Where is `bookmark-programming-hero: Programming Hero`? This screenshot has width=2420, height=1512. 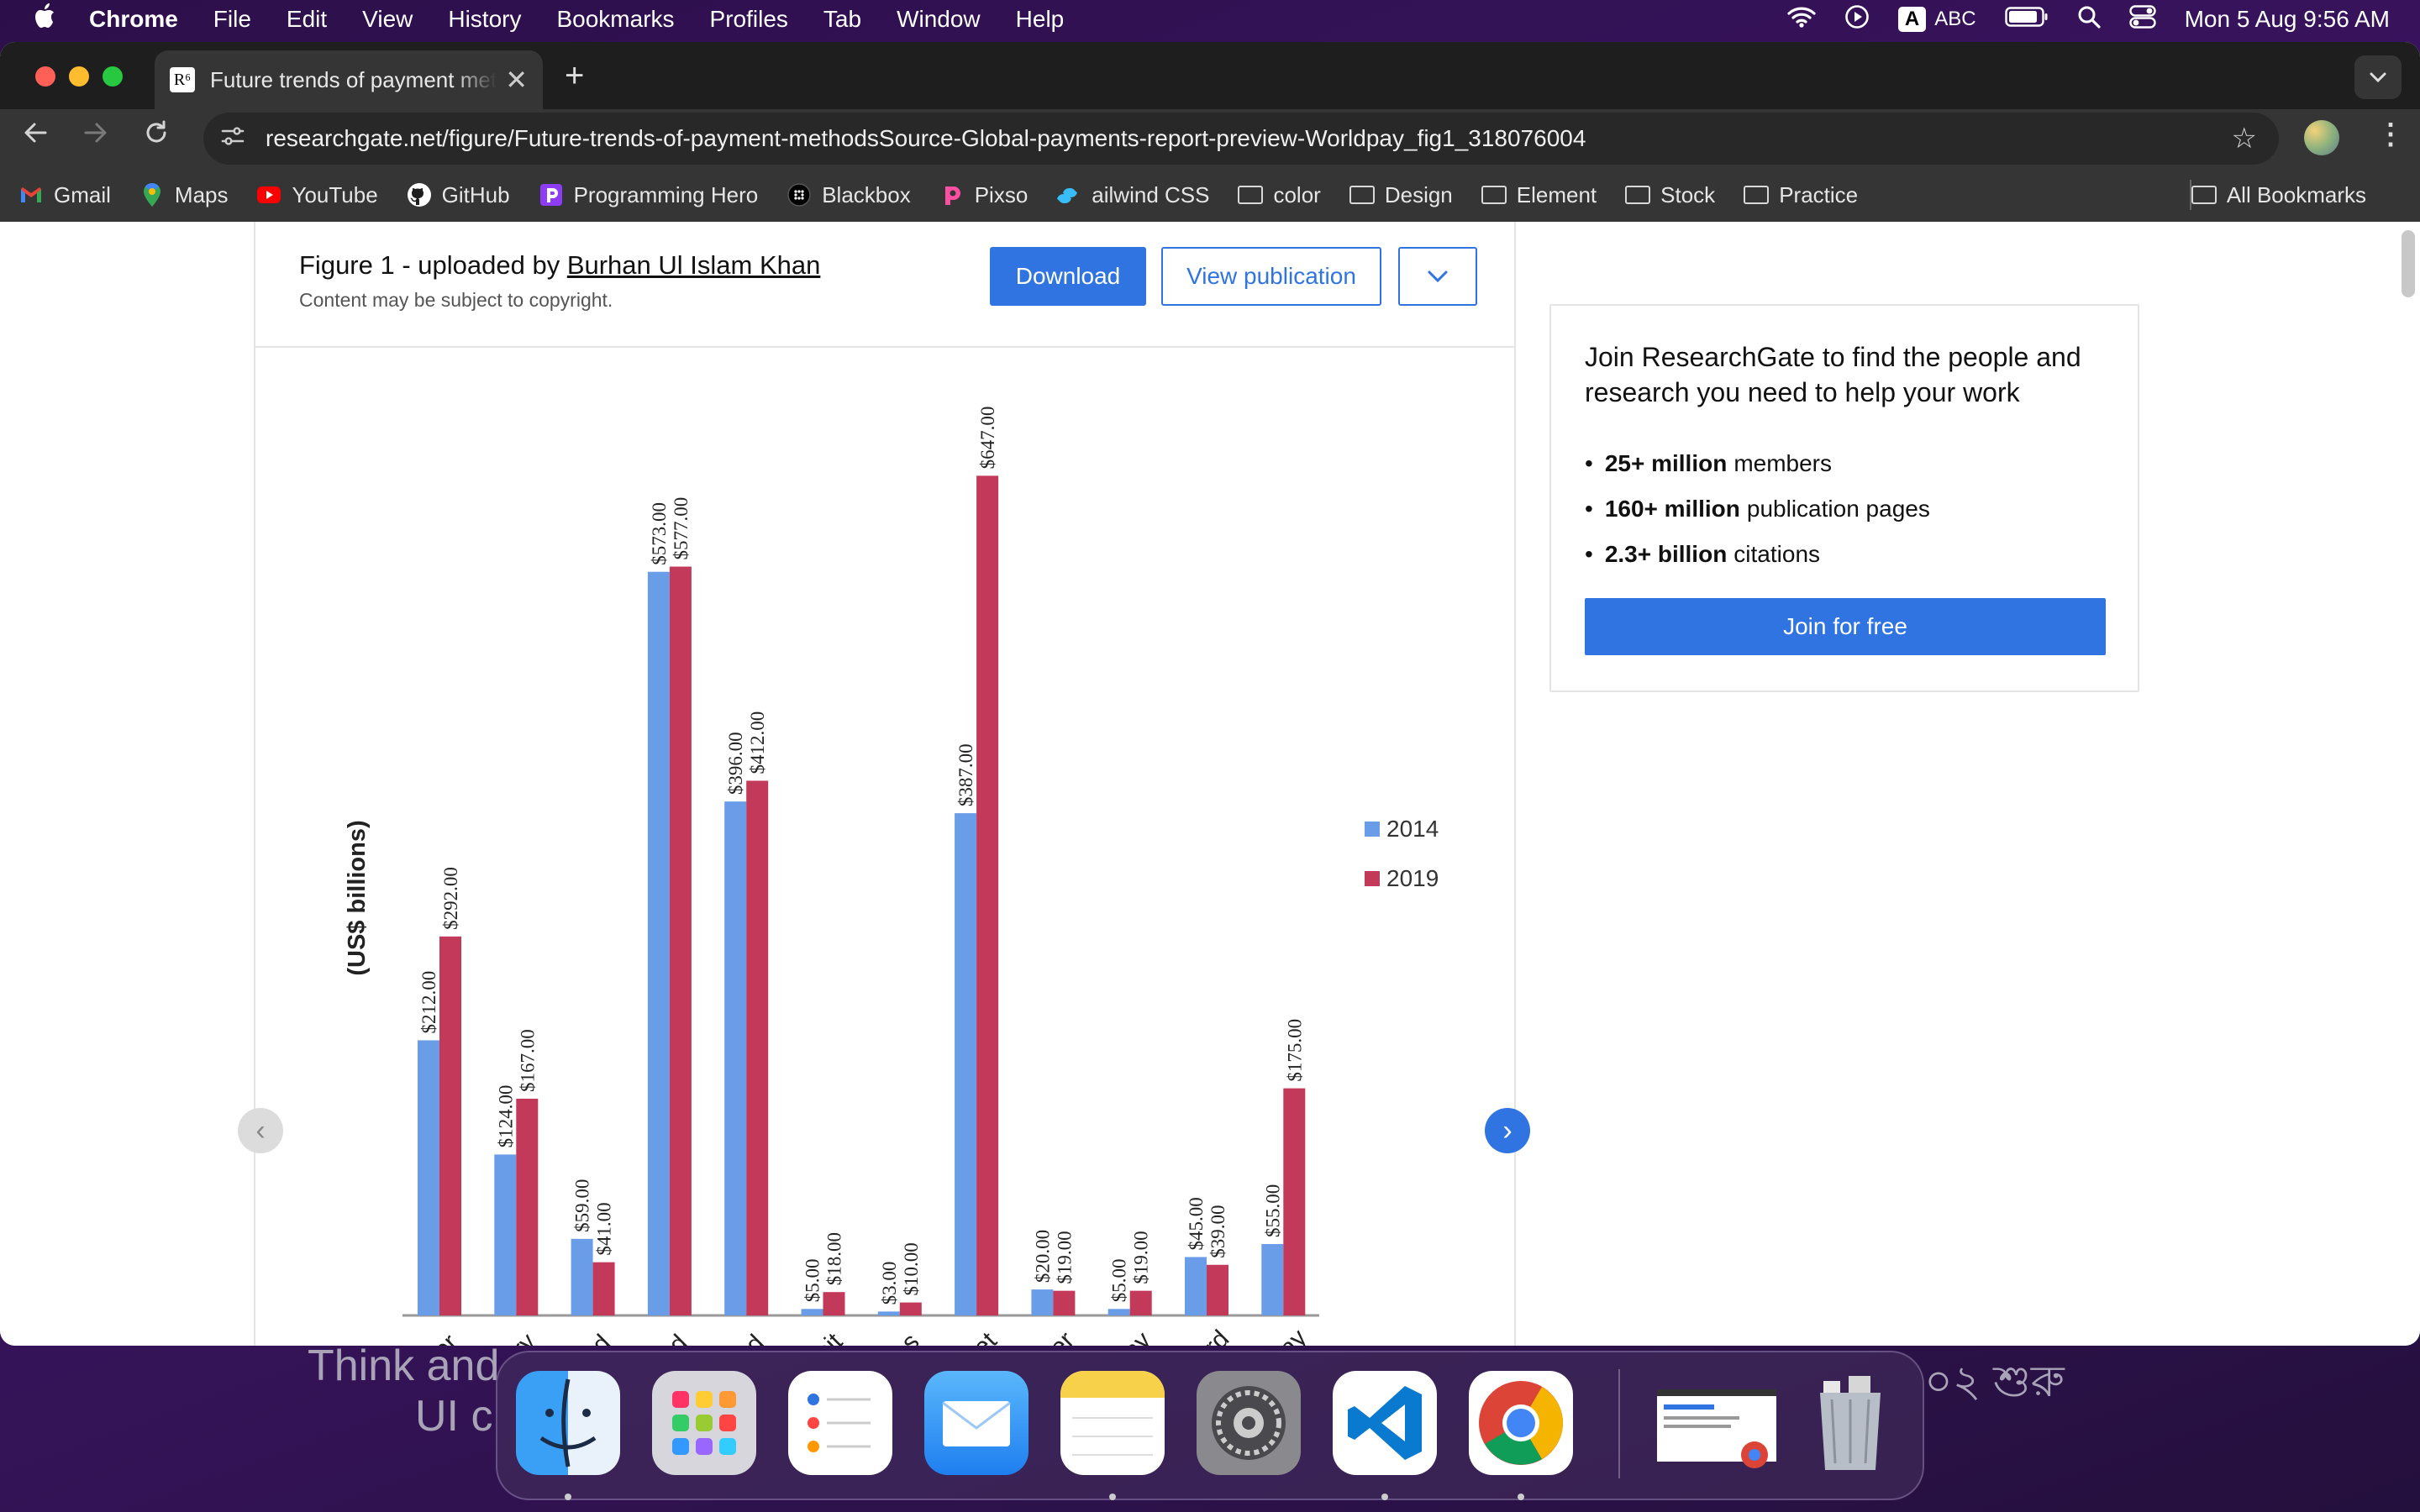
bookmark-programming-hero: Programming Hero is located at coordinates (649, 194).